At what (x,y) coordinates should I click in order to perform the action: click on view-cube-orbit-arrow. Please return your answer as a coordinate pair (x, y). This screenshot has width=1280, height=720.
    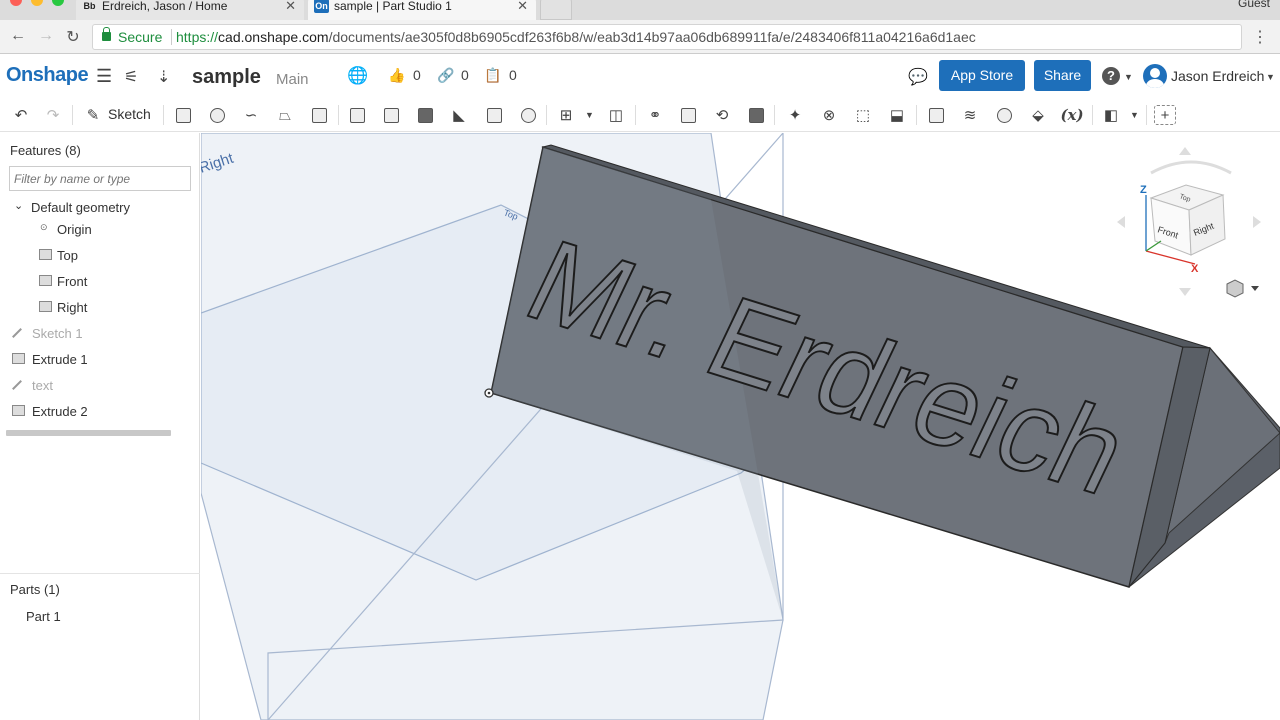
    Looking at the image, I should click on (1191, 167).